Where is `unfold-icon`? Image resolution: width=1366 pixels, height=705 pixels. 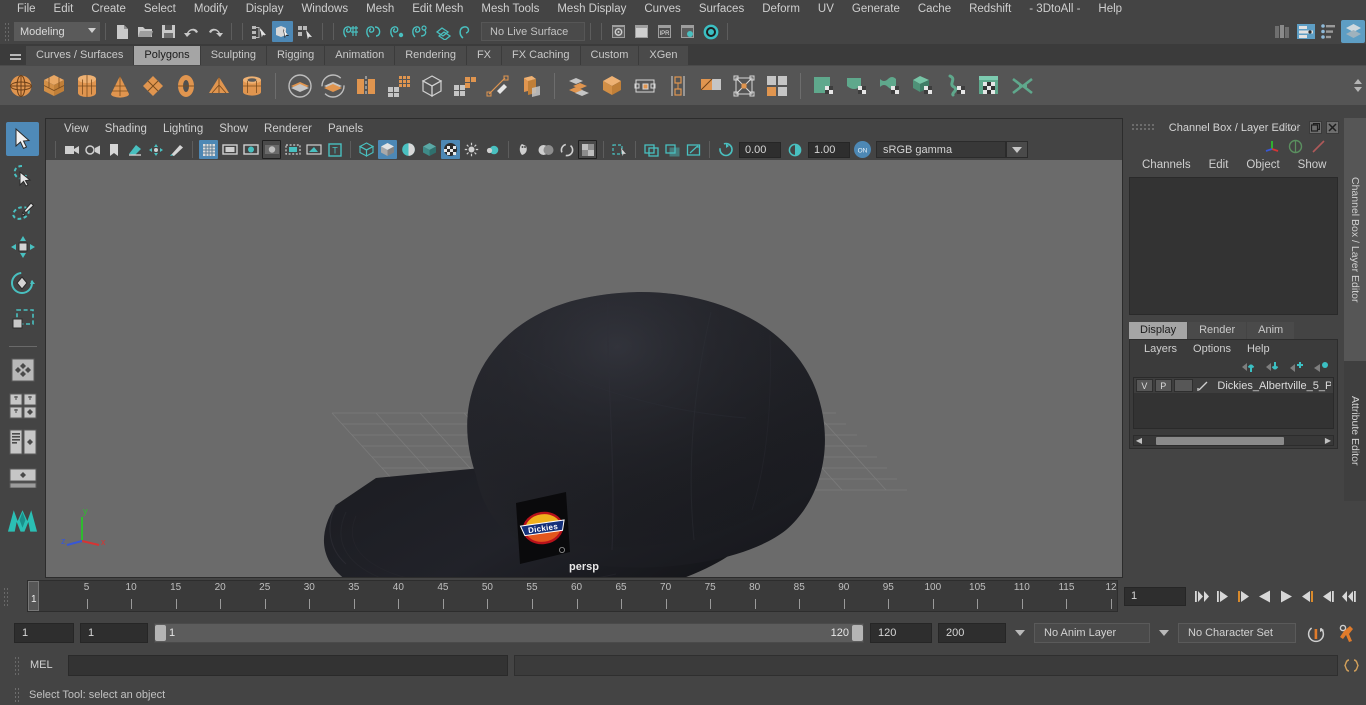 unfold-icon is located at coordinates (956, 86).